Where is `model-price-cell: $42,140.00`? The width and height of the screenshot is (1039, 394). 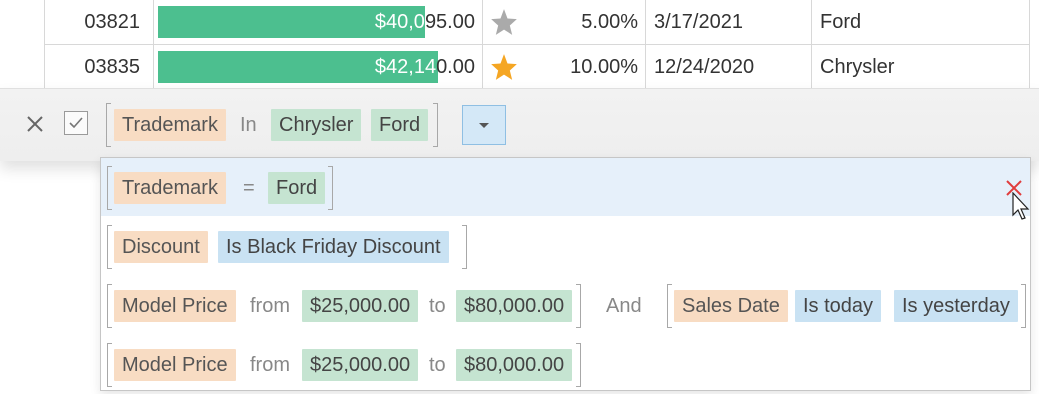 model-price-cell: $42,140.00 is located at coordinates (317, 67).